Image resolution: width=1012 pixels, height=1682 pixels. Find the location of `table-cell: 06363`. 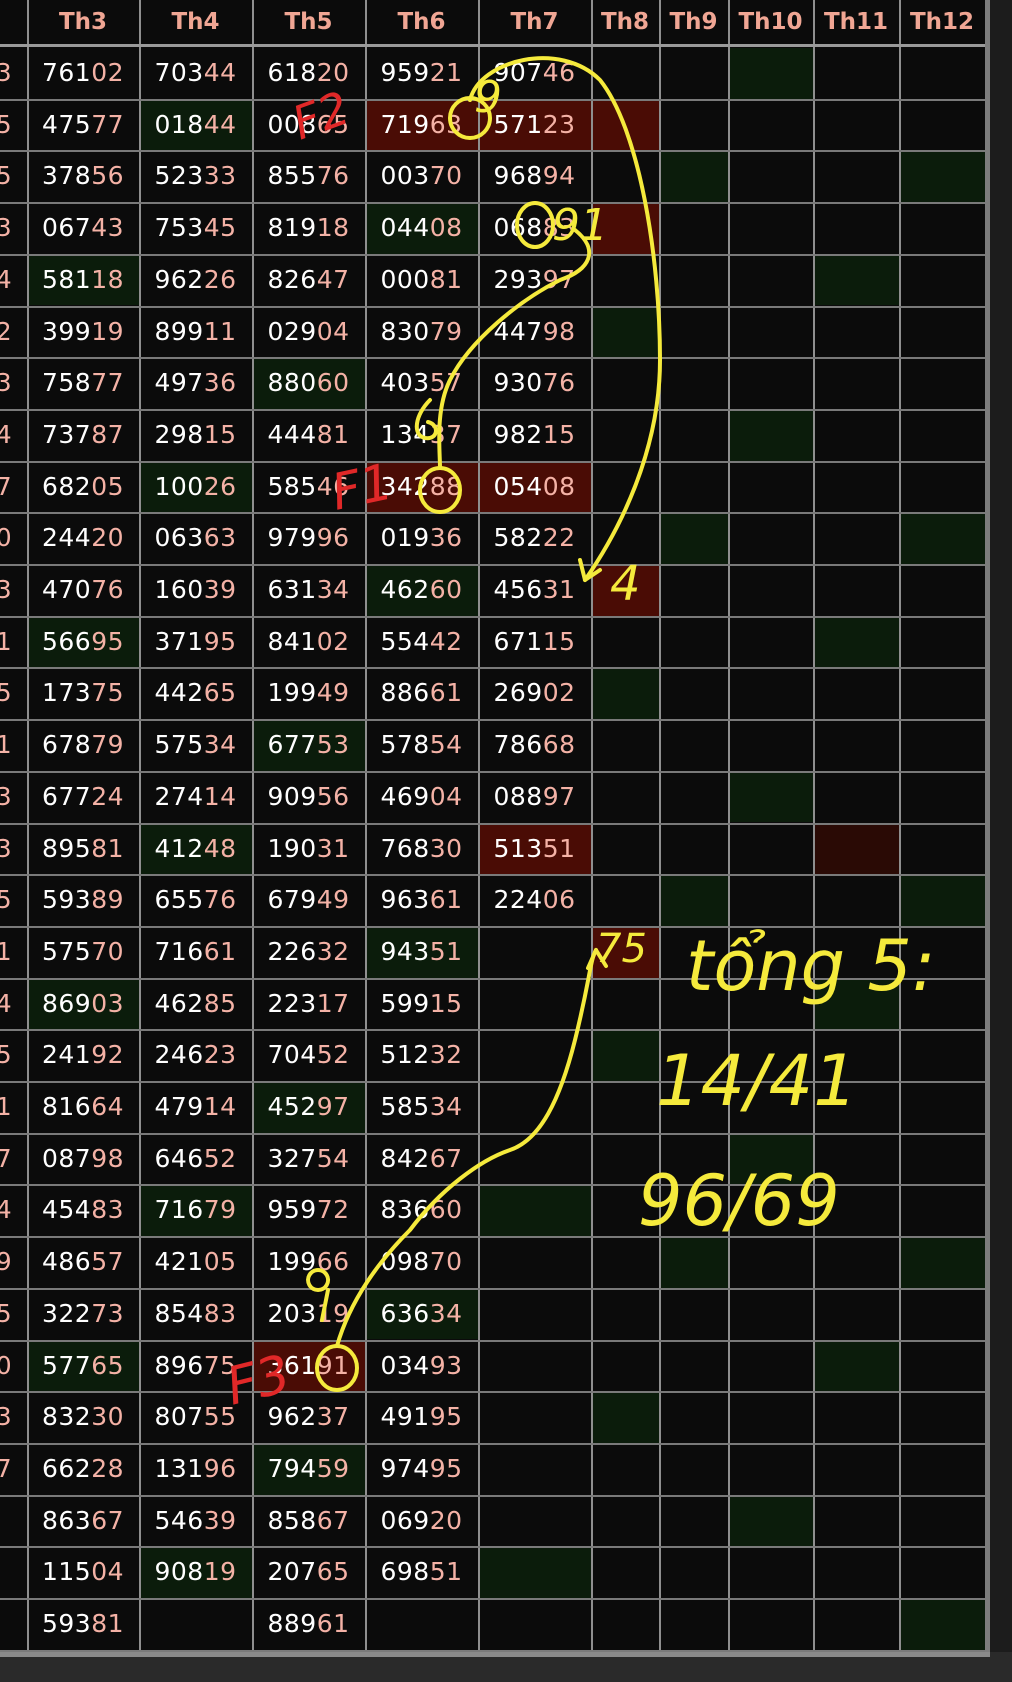

table-cell: 06363 is located at coordinates (195, 537).